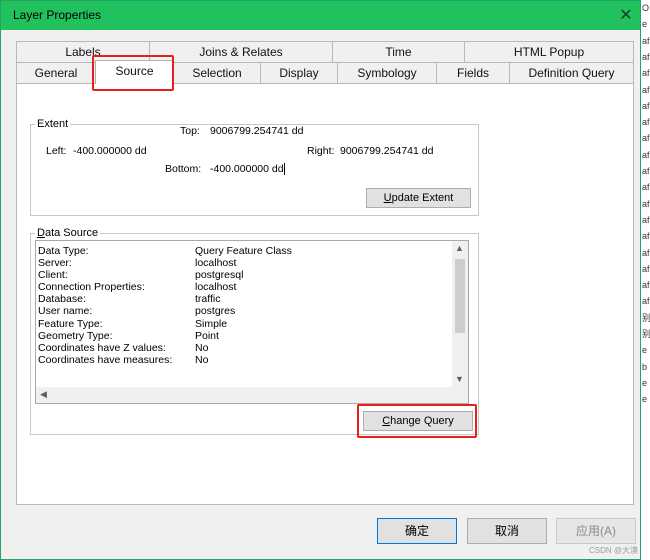 The width and height of the screenshot is (650, 560). I want to click on horizontal-scrollbar: ◀, so click(252, 395).